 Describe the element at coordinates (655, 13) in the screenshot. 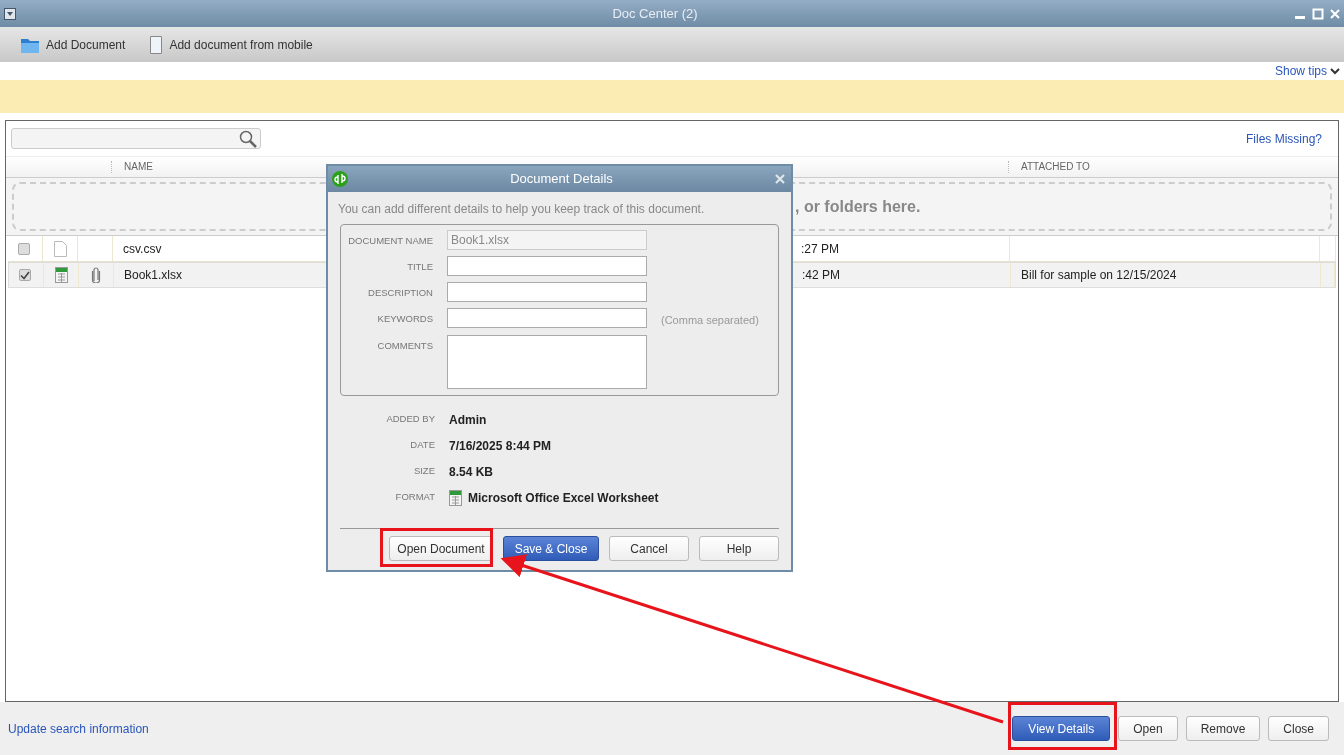

I see `window-title: Doc Center (2)` at that location.